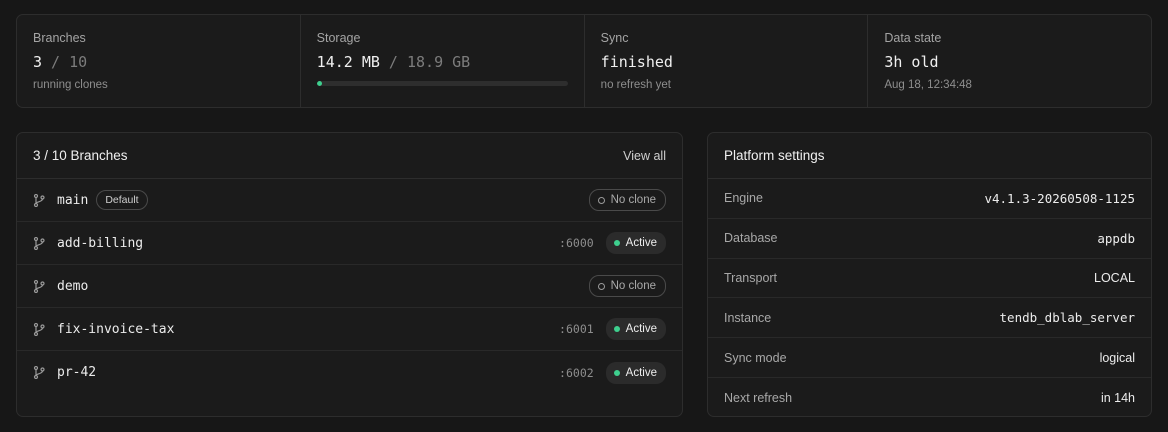 This screenshot has height=432, width=1168. I want to click on branch-row: demo No clone, so click(349, 286).